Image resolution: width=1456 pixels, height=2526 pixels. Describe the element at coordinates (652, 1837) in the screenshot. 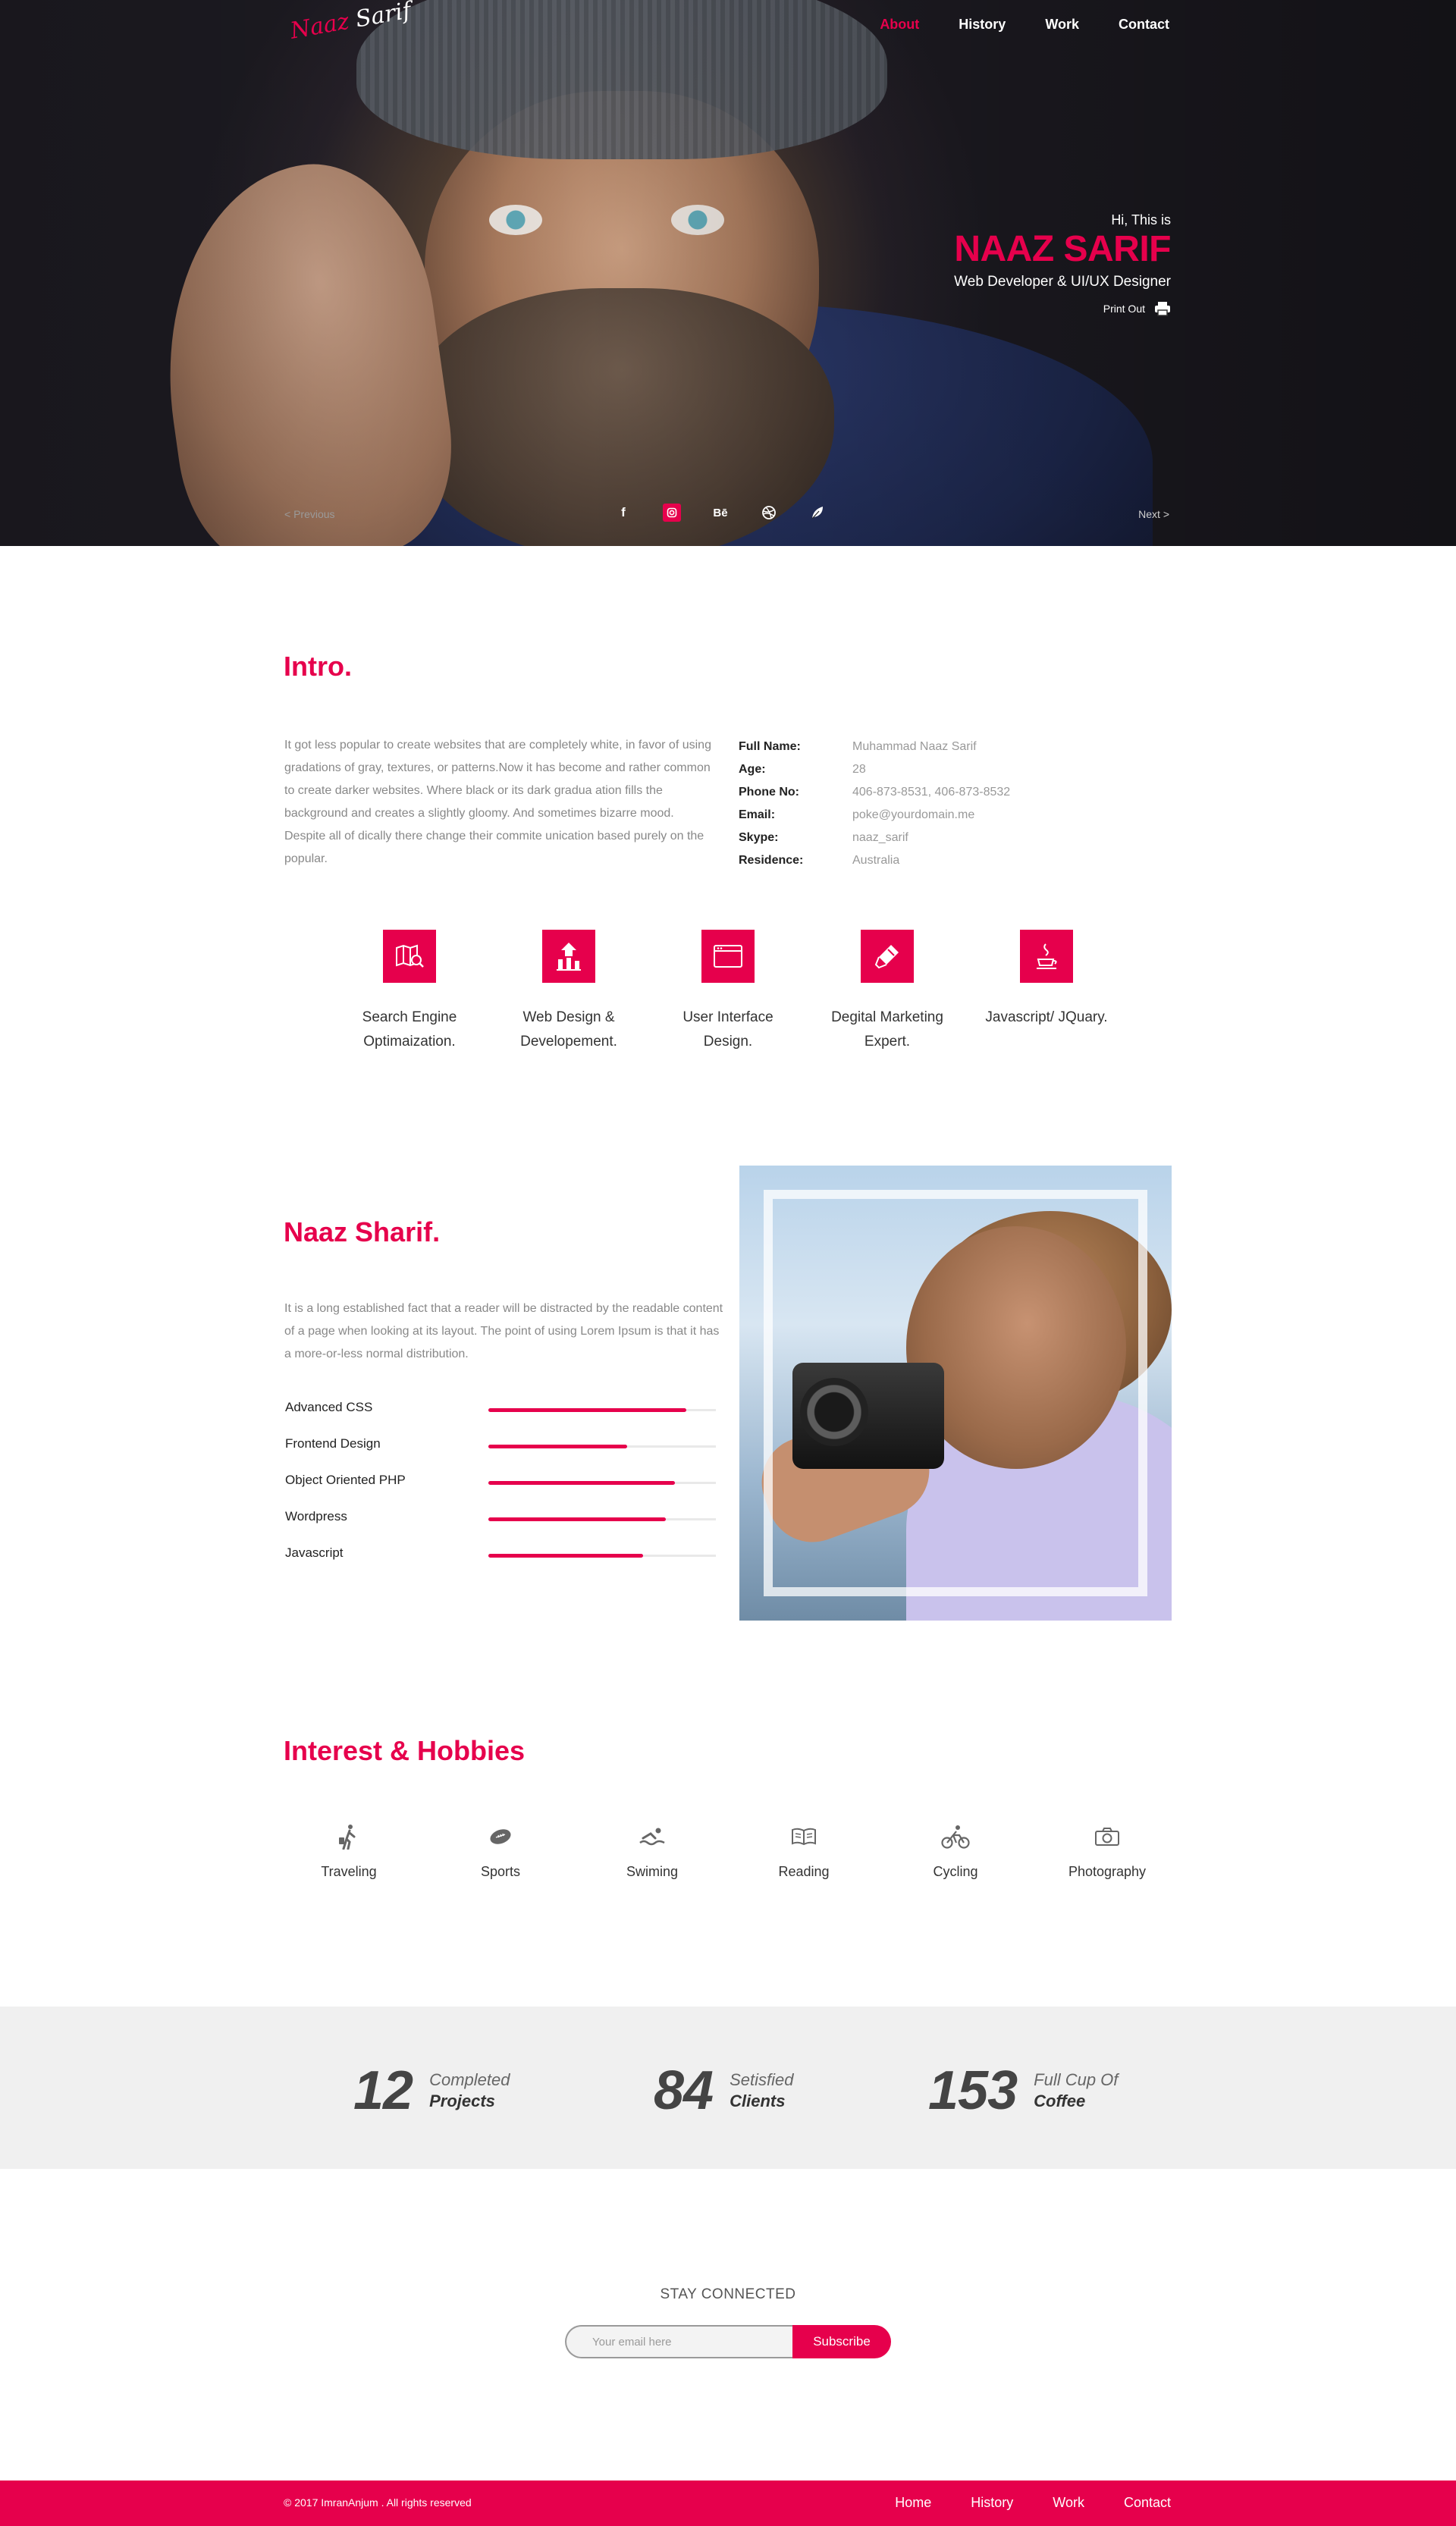

I see `swimmer-icon` at that location.